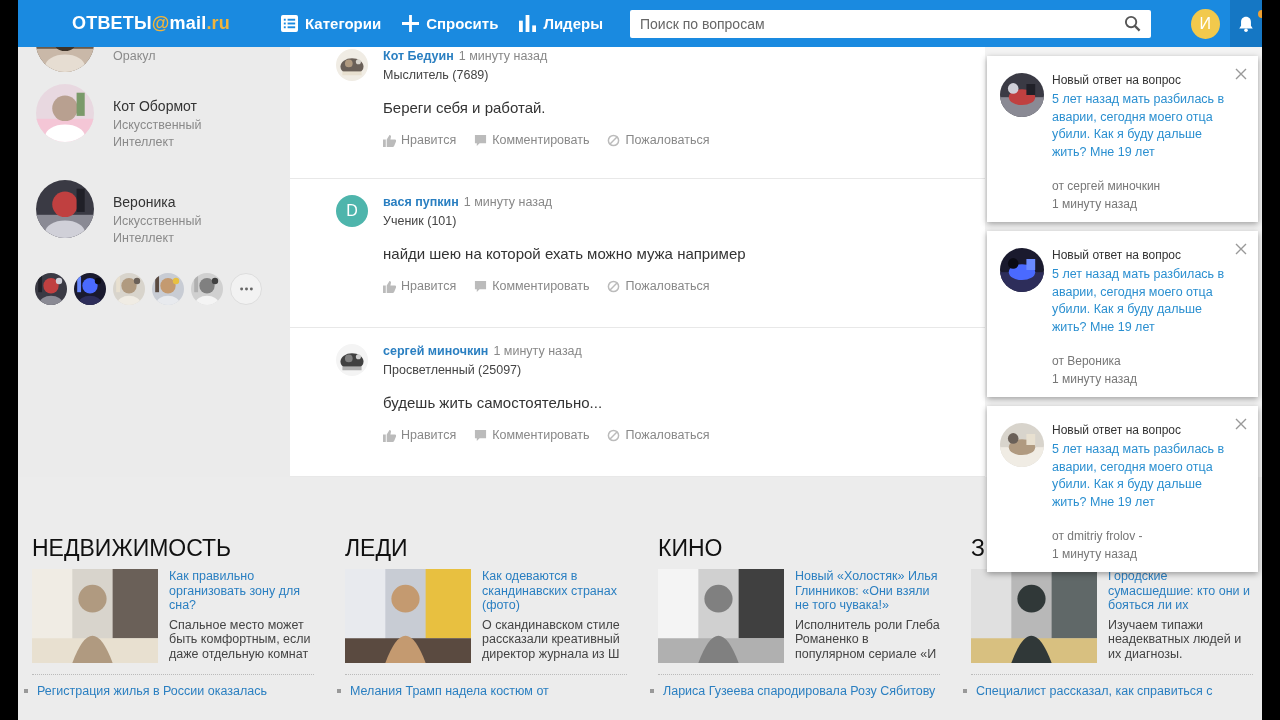 Image resolution: width=1280 pixels, height=720 pixels. I want to click on answer-text: Береги себя и работай., so click(465, 107).